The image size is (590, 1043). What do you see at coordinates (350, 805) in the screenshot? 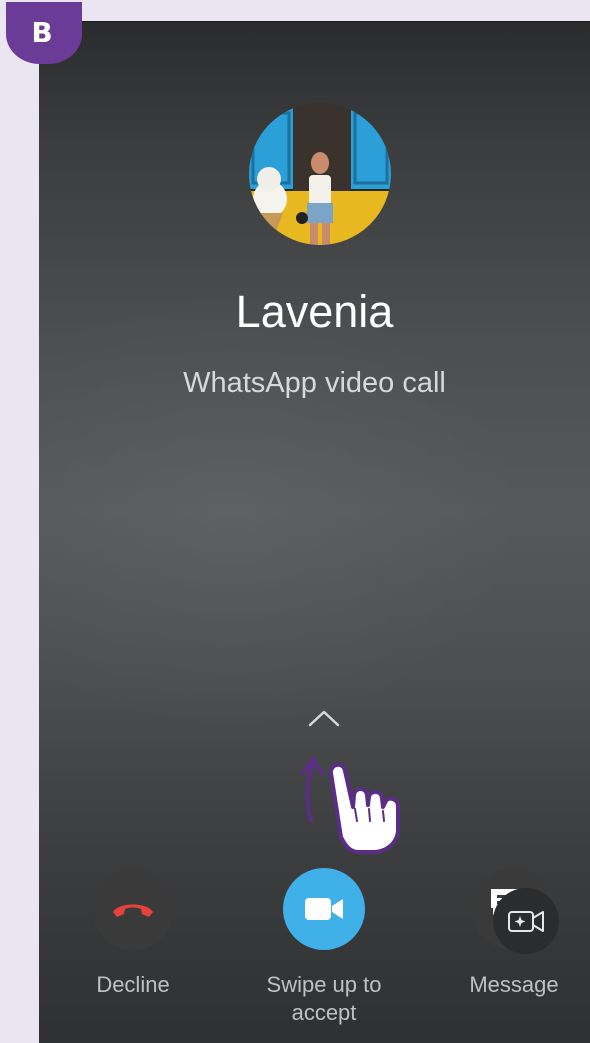
I see `swipe-hand-icon` at bounding box center [350, 805].